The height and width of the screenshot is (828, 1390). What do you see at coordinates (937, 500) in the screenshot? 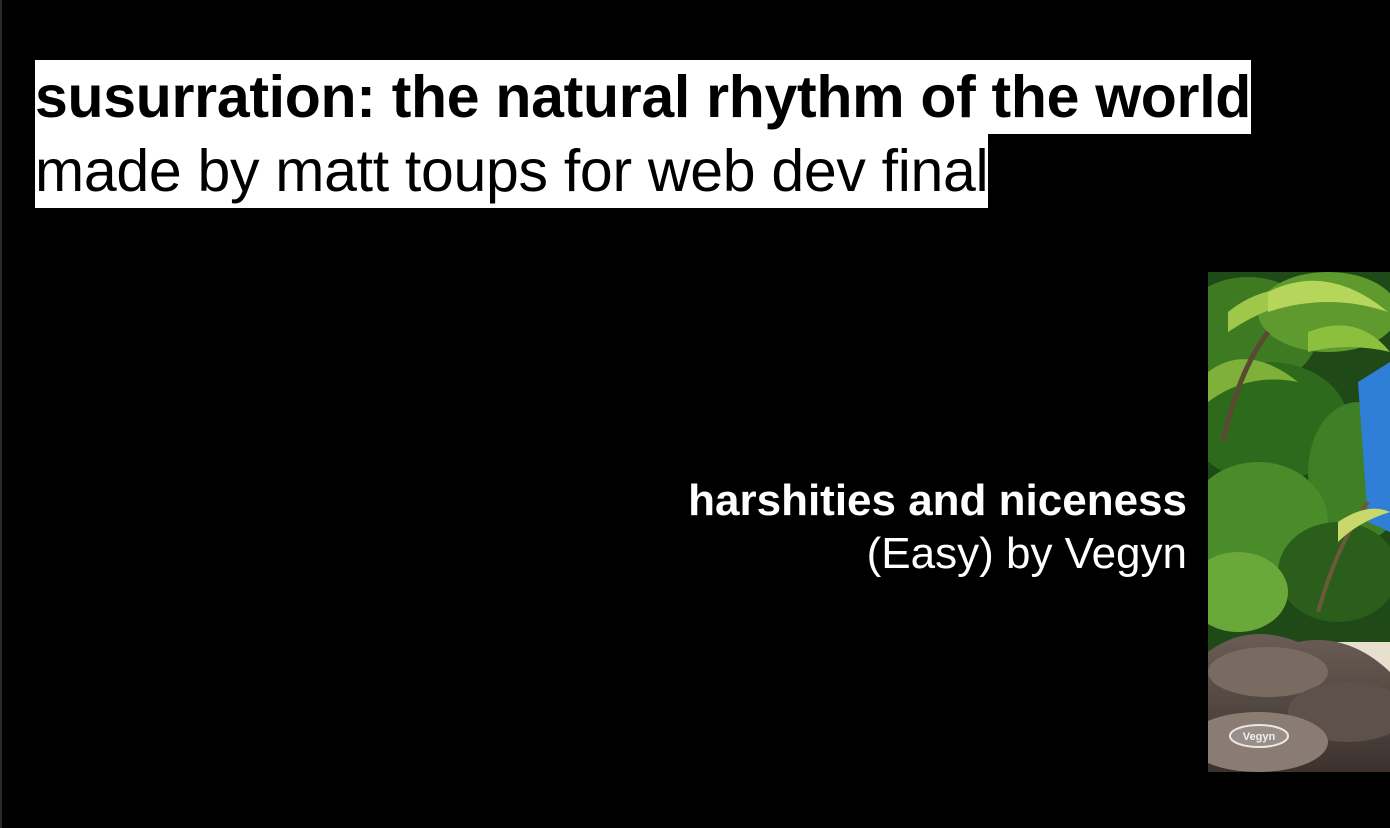
I see `track-title: harshities and niceness` at bounding box center [937, 500].